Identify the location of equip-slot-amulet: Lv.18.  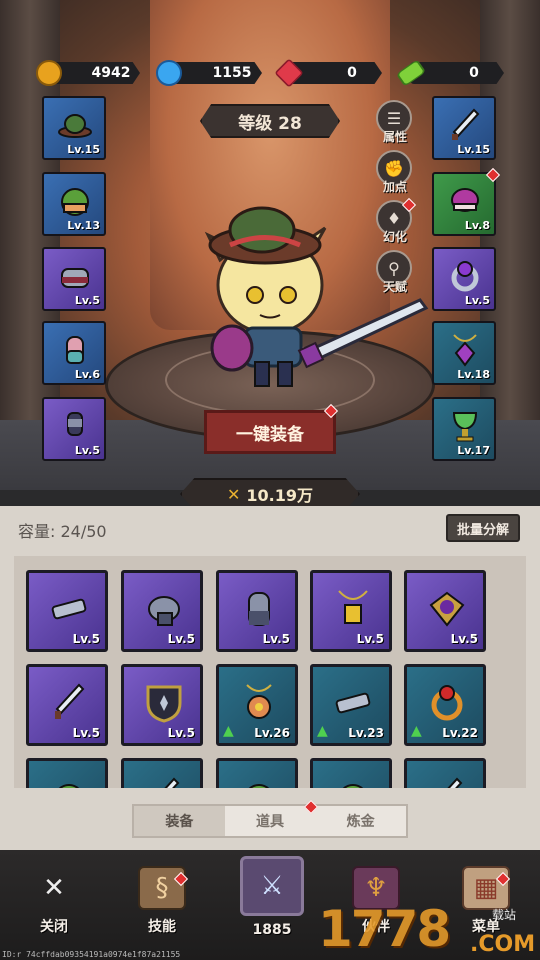
(464, 353).